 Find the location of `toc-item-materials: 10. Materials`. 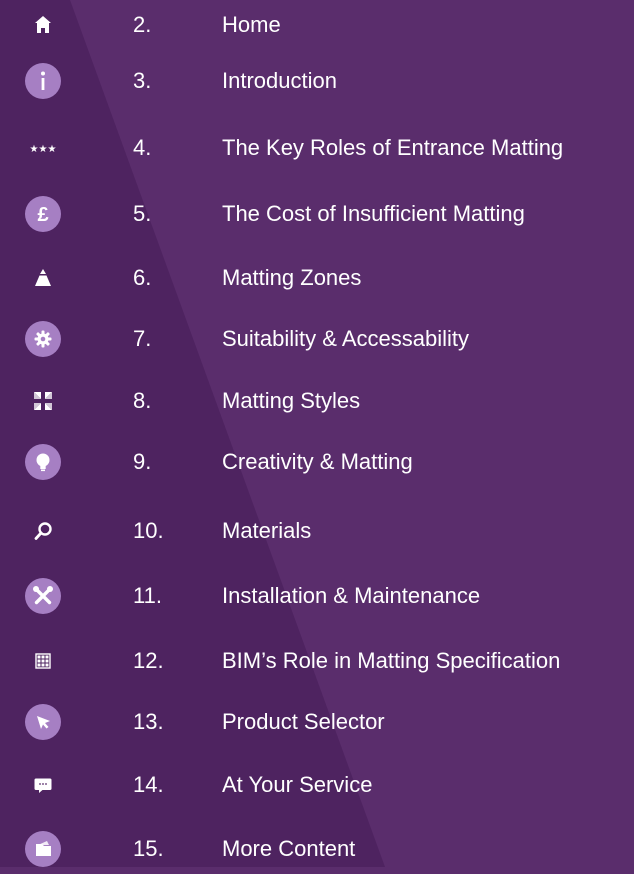

toc-item-materials: 10. Materials is located at coordinates (317, 531).